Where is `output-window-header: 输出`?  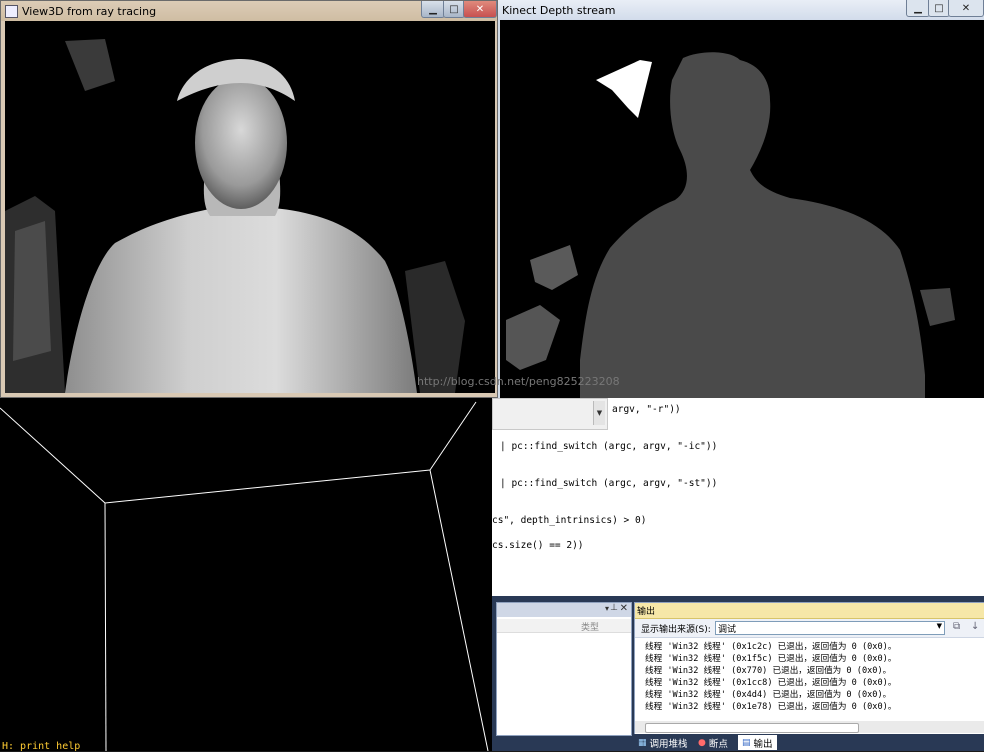 output-window-header: 输出 is located at coordinates (809, 611).